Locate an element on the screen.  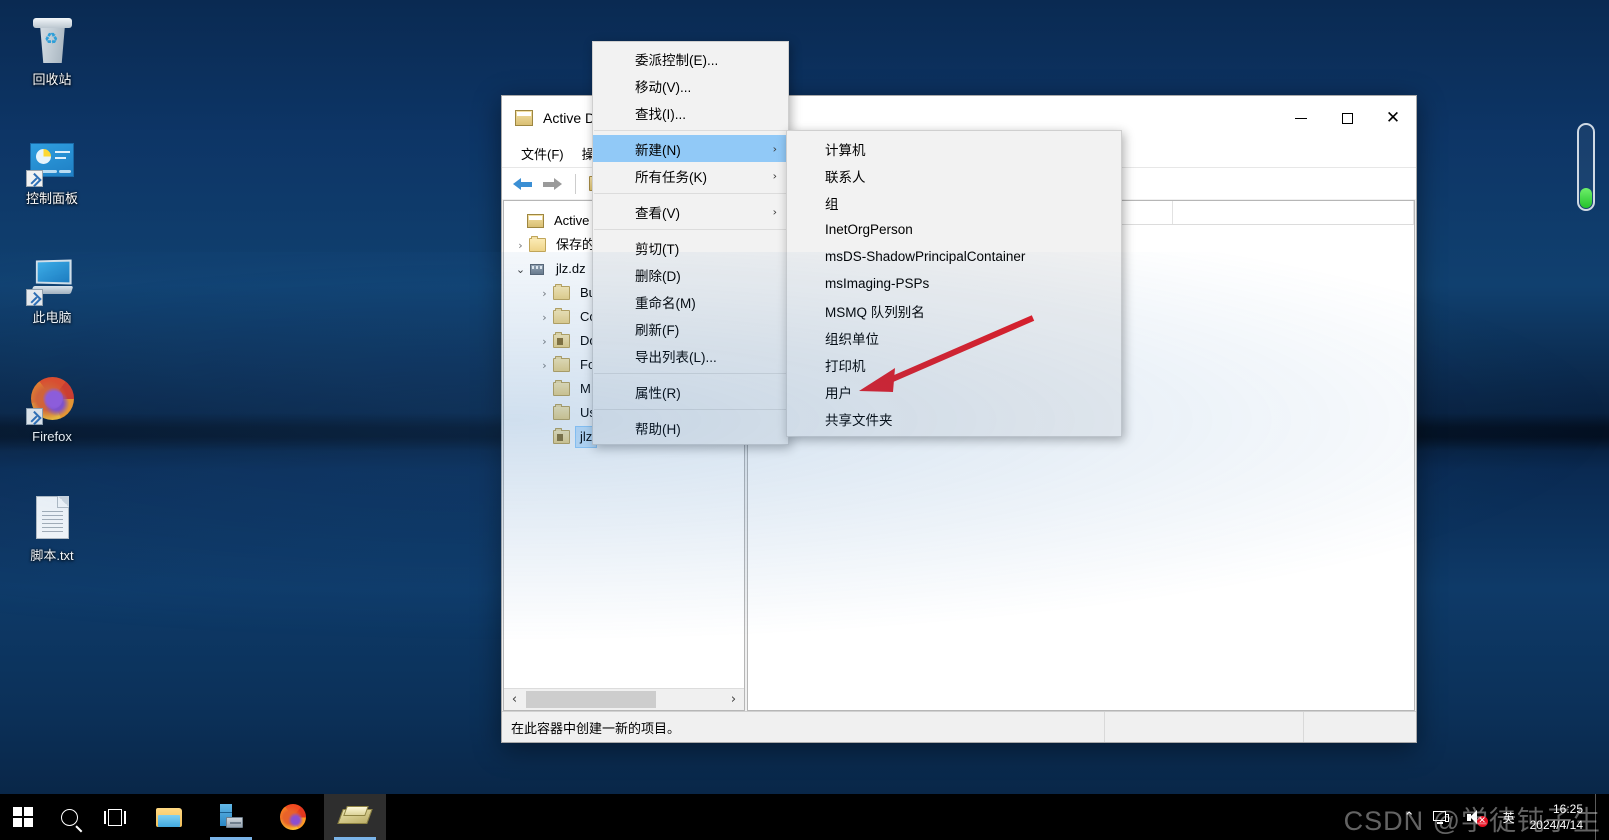
show-desktop-button is located at coordinates (1600, 817).